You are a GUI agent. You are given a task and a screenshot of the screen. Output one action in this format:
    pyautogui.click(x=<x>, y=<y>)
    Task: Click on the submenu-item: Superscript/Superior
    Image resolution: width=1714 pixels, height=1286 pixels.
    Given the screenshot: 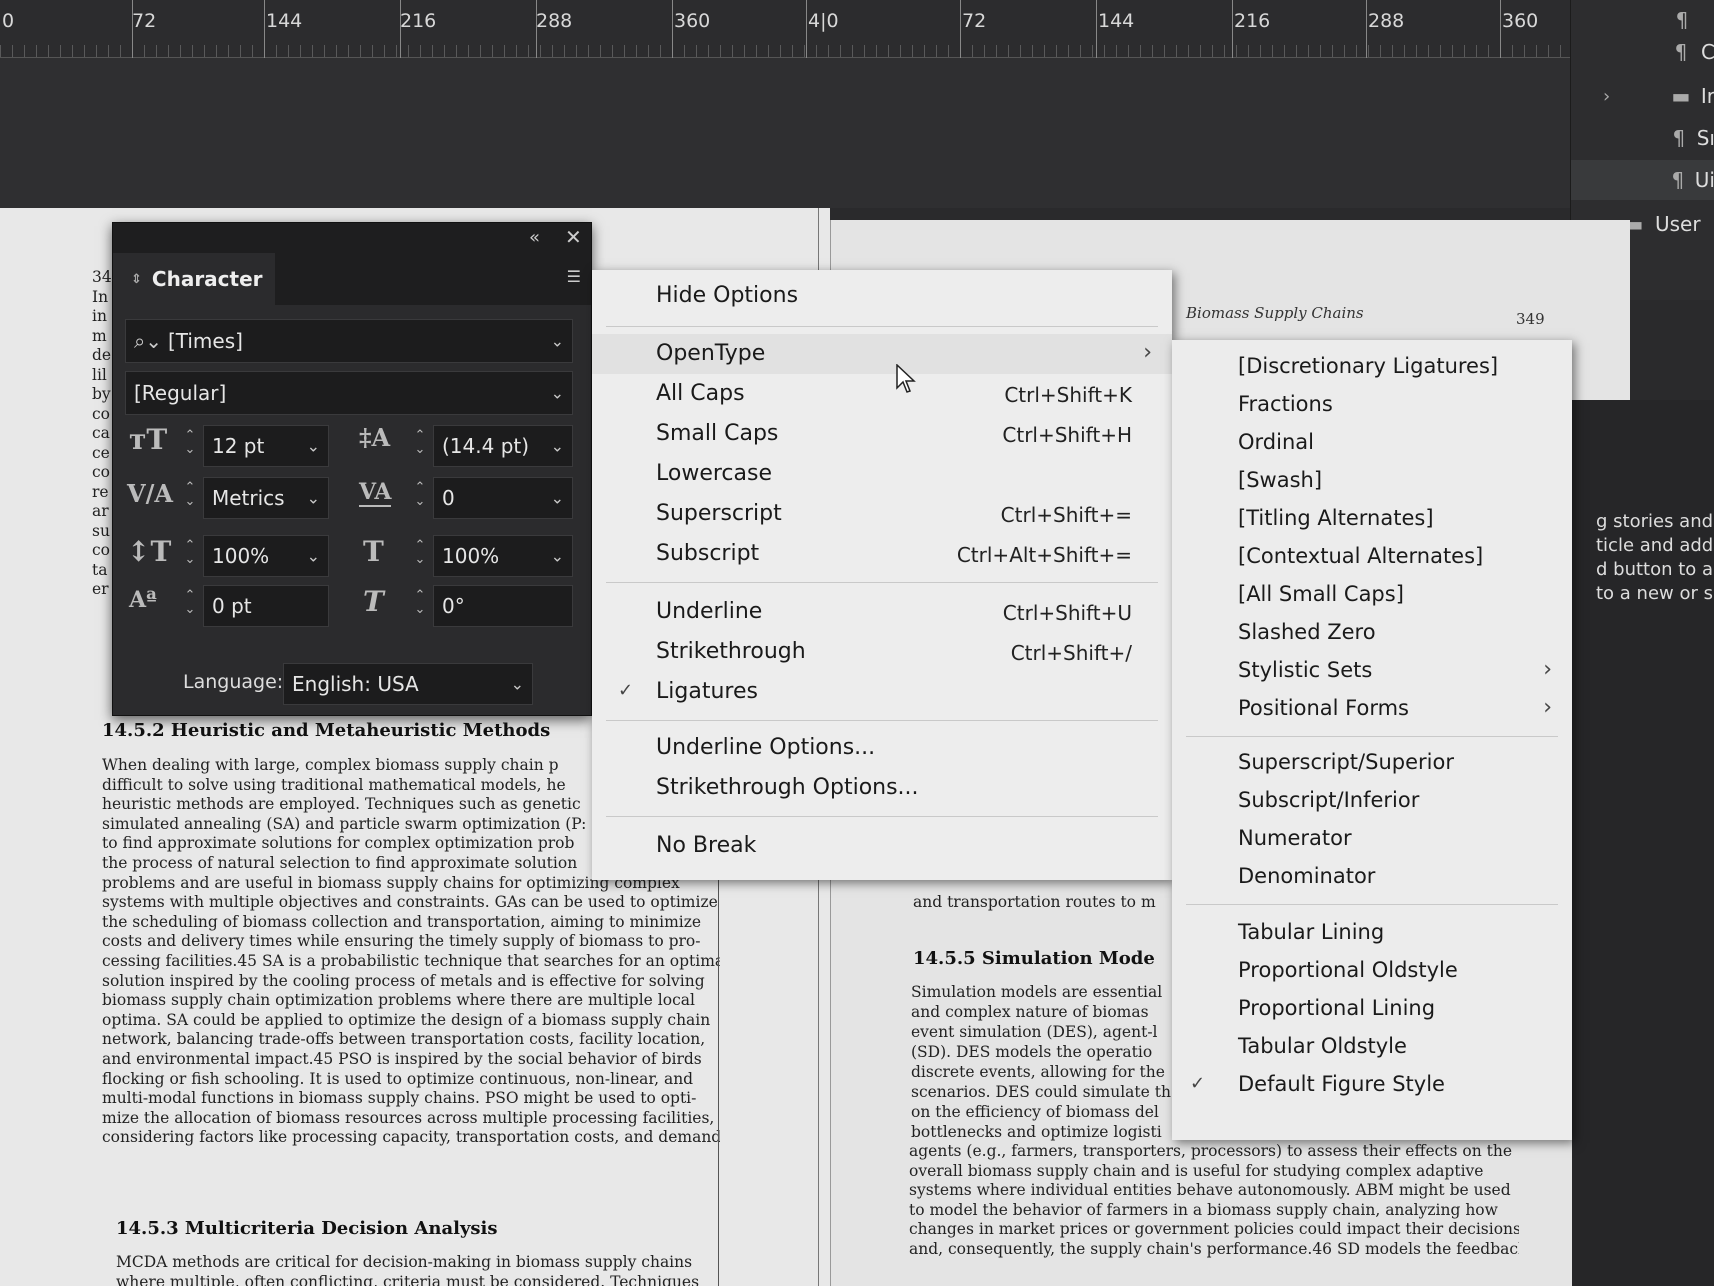 What is the action you would take?
    pyautogui.click(x=1372, y=763)
    